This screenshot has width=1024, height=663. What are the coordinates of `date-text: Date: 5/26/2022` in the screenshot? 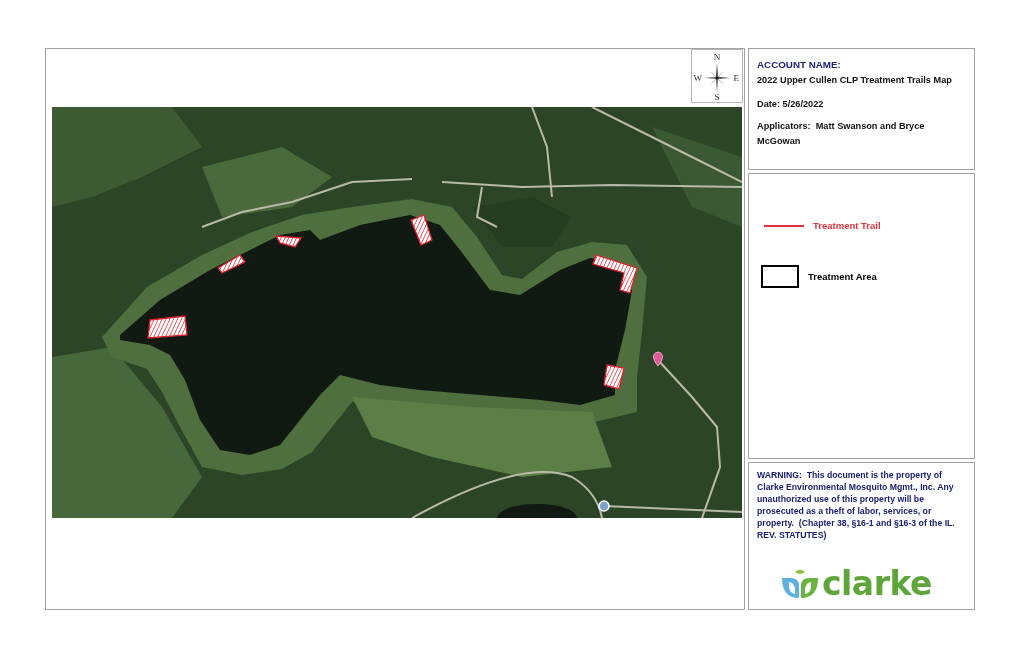 It's located at (790, 104).